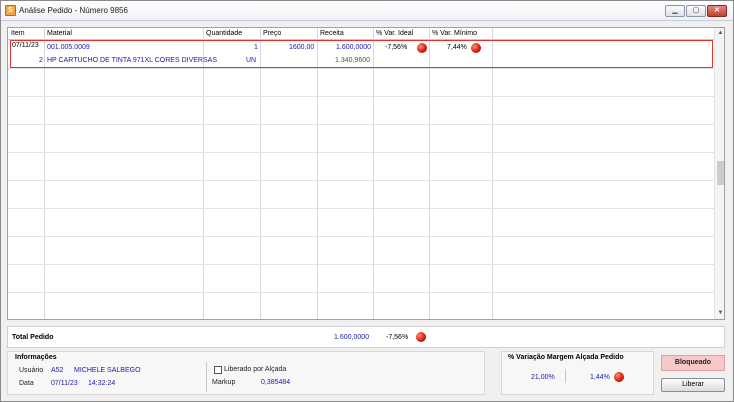 This screenshot has width=734, height=402. Describe the element at coordinates (255, 369) in the screenshot. I see `liberado-alcada-label: Liberado por Alçada` at that location.